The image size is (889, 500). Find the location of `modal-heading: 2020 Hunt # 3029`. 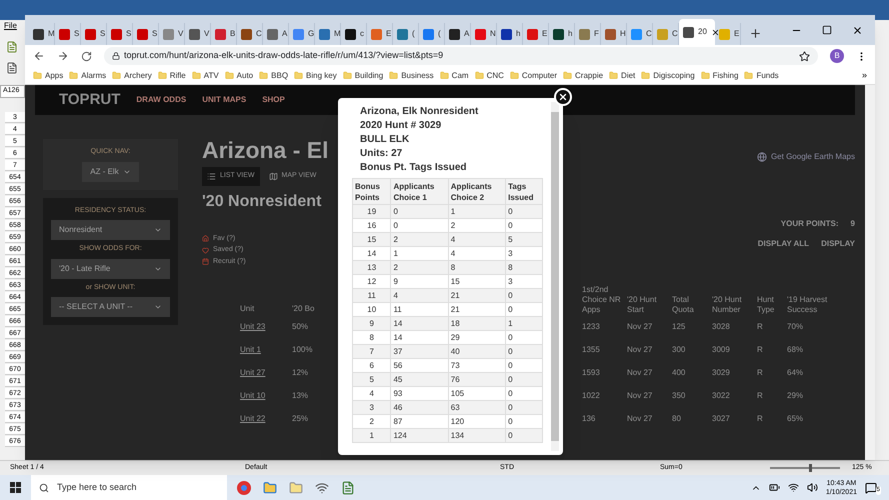

modal-heading: 2020 Hunt # 3029 is located at coordinates (401, 126).